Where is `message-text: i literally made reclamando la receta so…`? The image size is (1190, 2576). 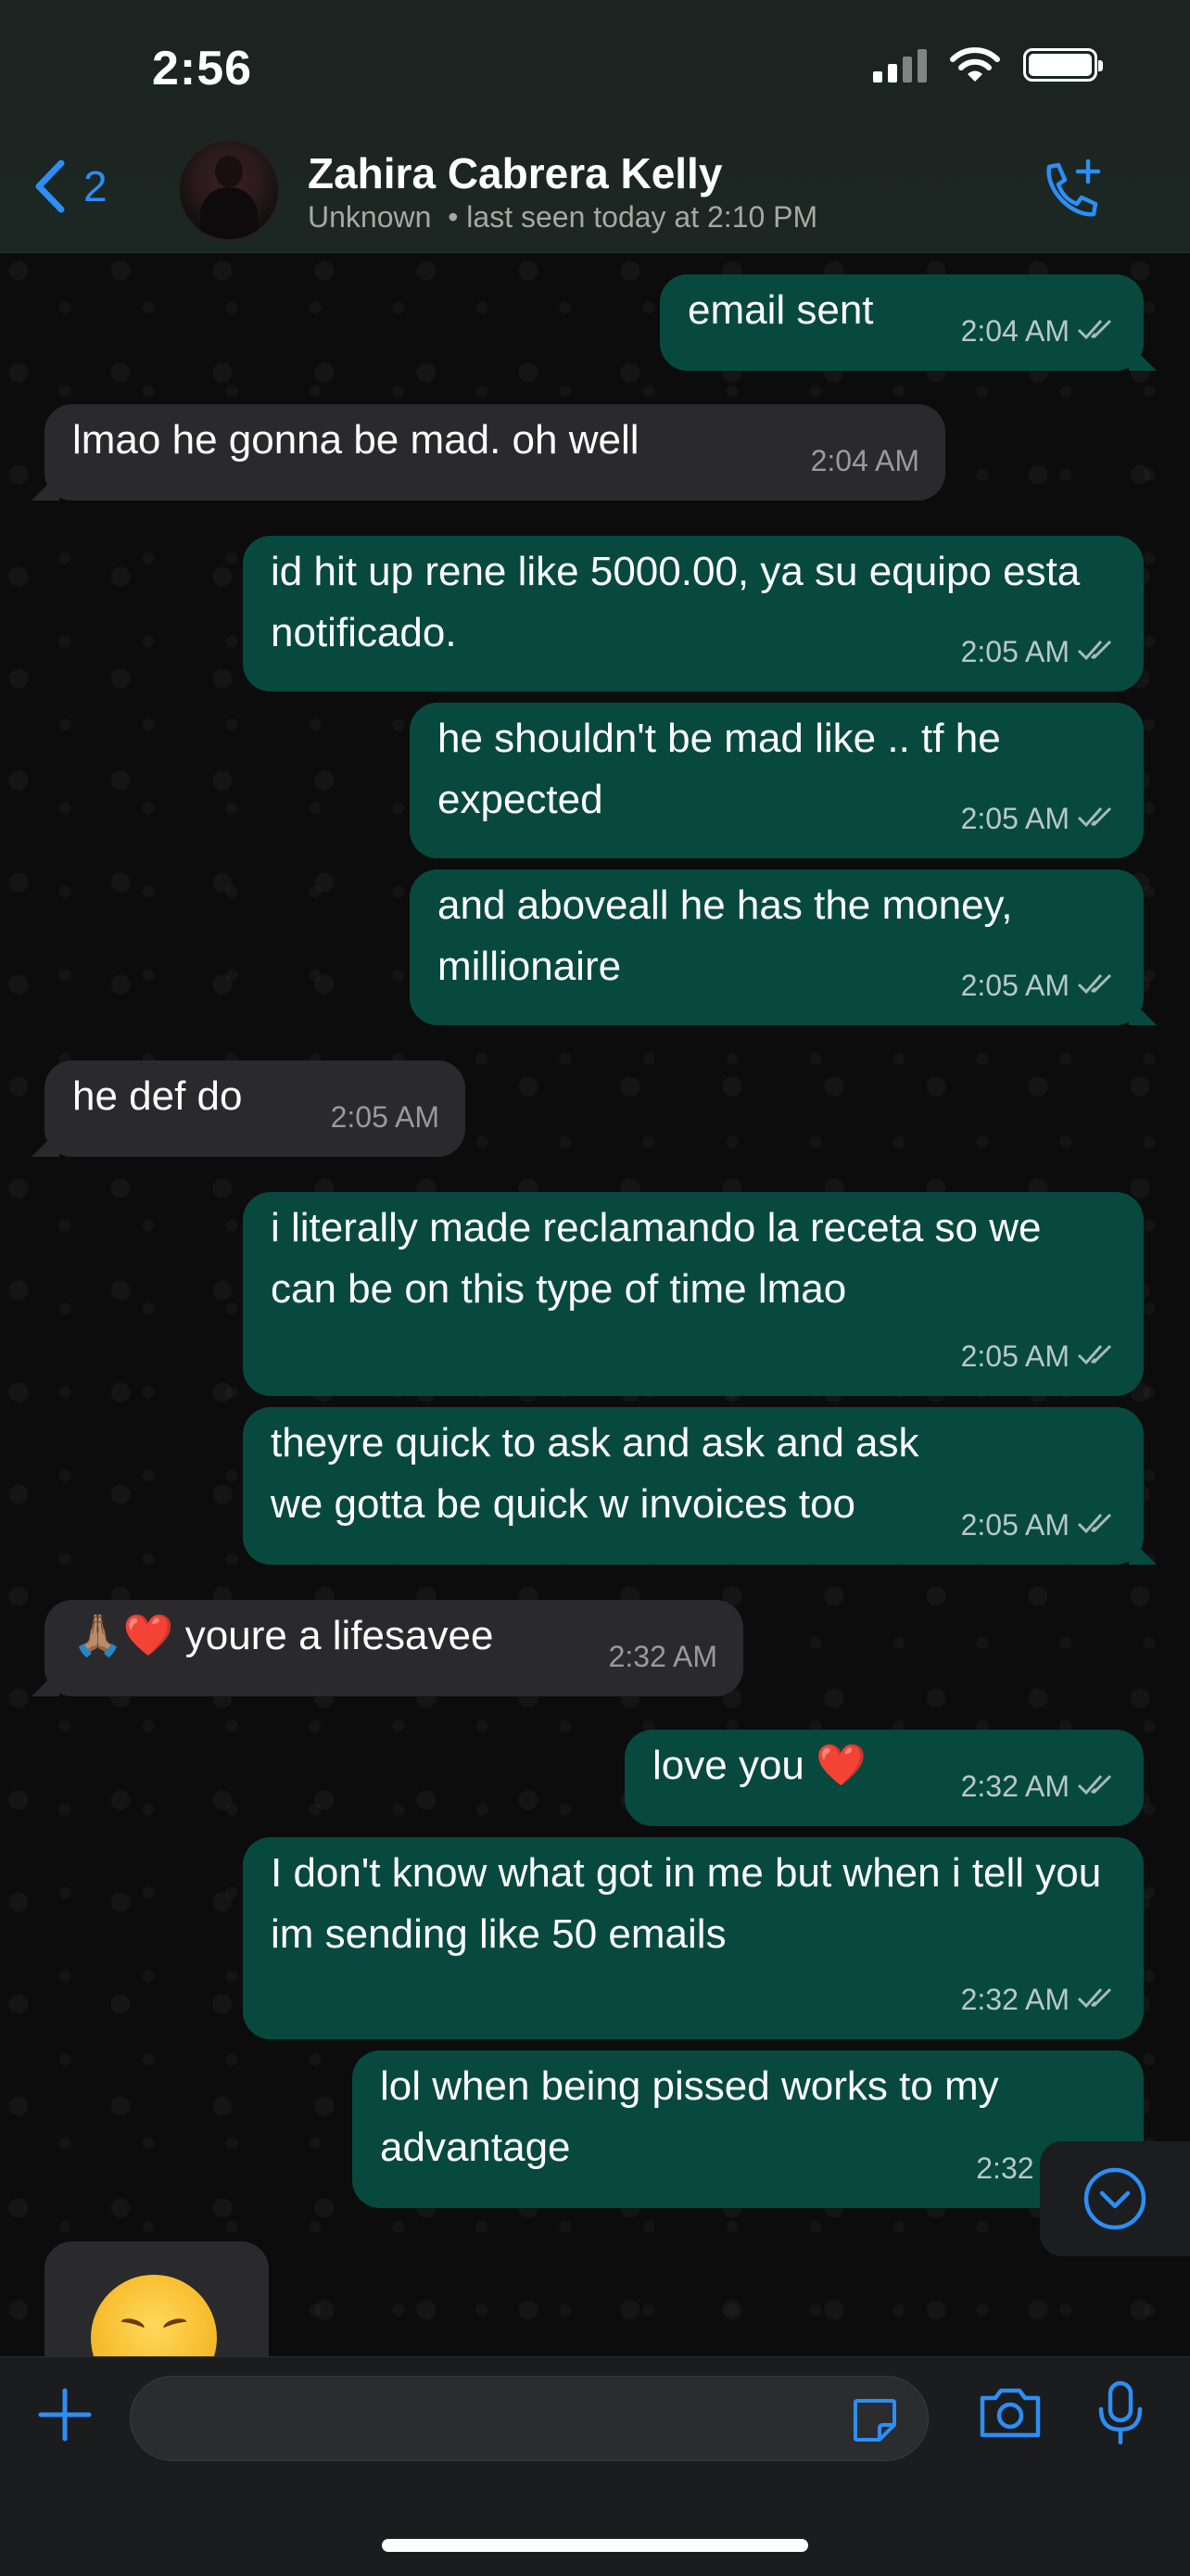 message-text: i literally made reclamando la receta so… is located at coordinates (662, 1259).